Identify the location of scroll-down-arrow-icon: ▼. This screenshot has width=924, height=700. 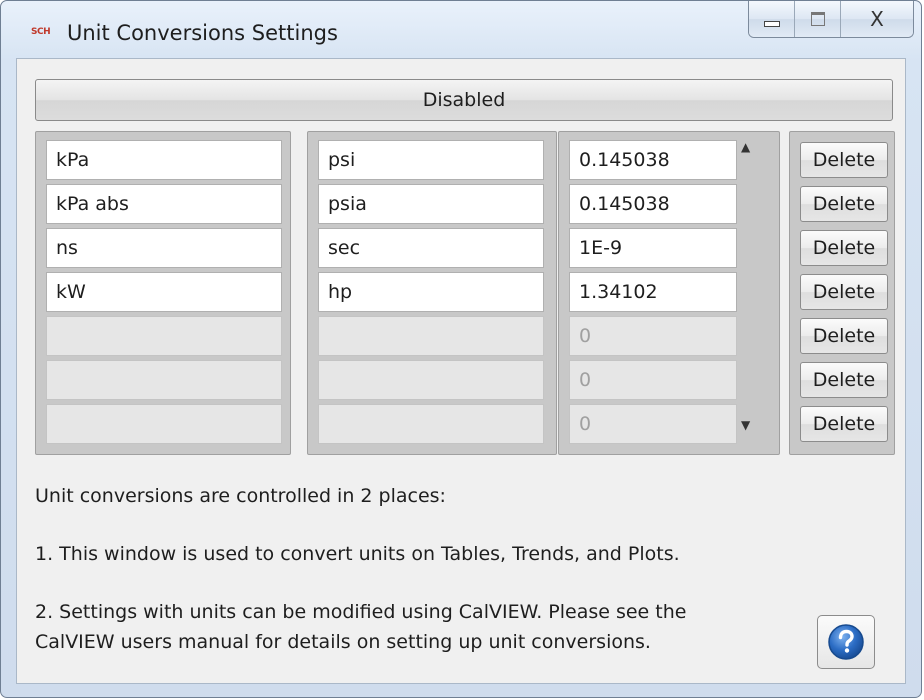
(745, 425).